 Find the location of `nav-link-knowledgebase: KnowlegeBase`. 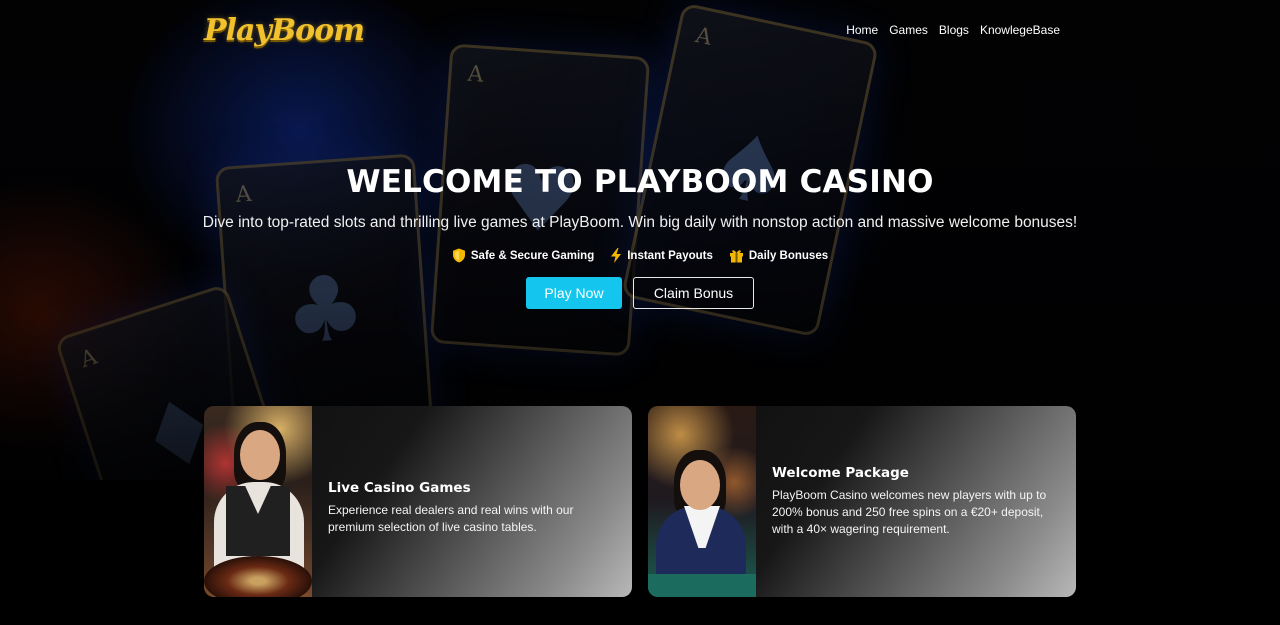

nav-link-knowledgebase: KnowlegeBase is located at coordinates (1020, 30).